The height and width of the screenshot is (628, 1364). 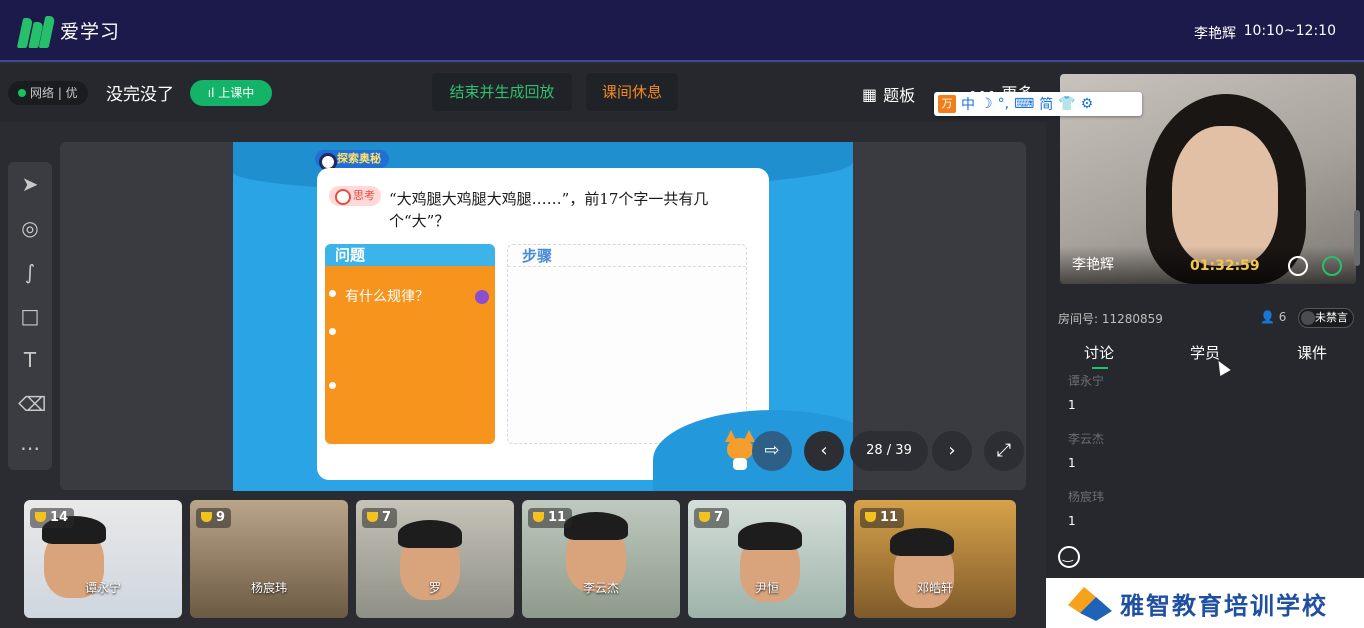 What do you see at coordinates (1086, 439) in the screenshot?
I see `chat-sender: 李云杰` at bounding box center [1086, 439].